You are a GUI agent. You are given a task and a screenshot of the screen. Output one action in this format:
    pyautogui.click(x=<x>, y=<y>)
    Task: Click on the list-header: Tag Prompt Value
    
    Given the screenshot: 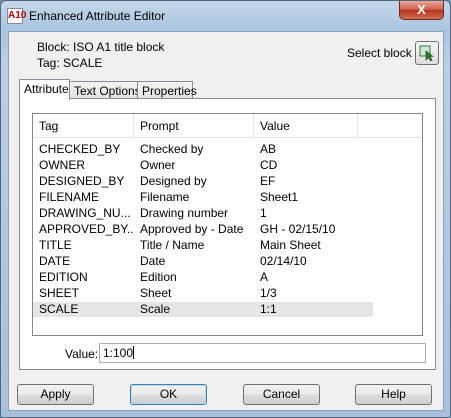 What is the action you would take?
    pyautogui.click(x=227, y=126)
    